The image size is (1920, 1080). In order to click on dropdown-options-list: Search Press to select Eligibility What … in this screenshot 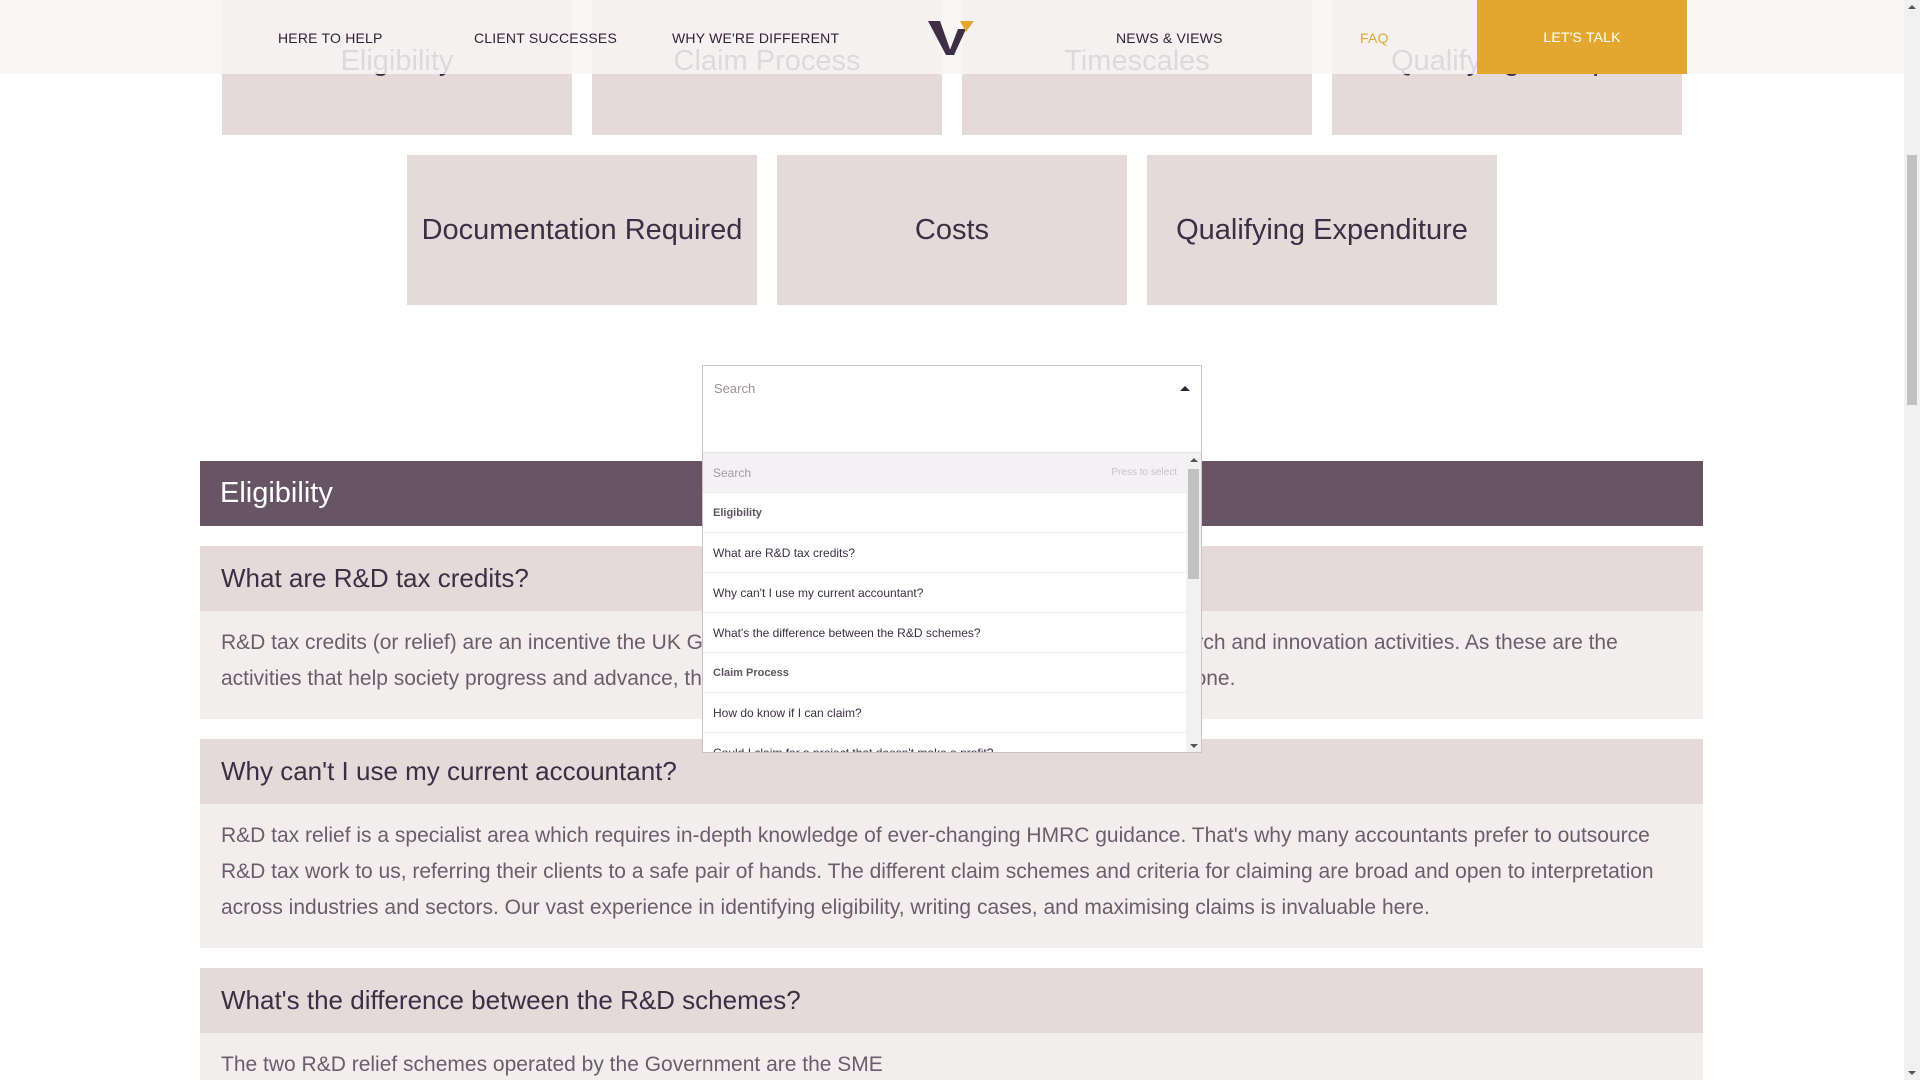, I will do `click(945, 603)`.